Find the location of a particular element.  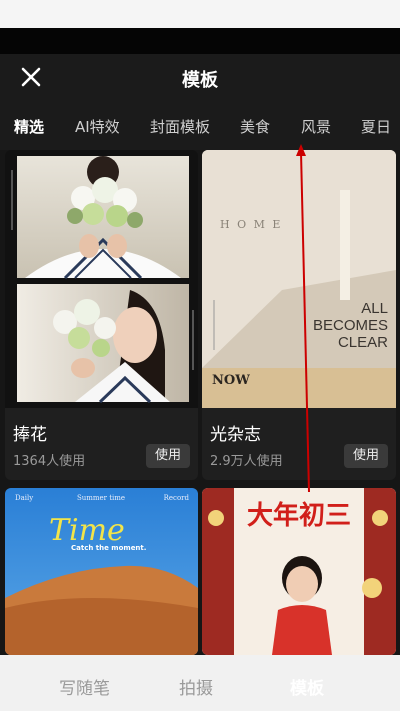

art-text-all: ALL is located at coordinates (374, 308).